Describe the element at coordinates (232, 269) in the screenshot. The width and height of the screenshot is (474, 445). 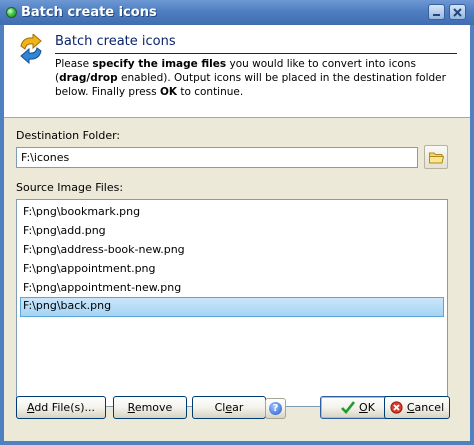
I see `list-item: F:\png\appointment.png` at that location.